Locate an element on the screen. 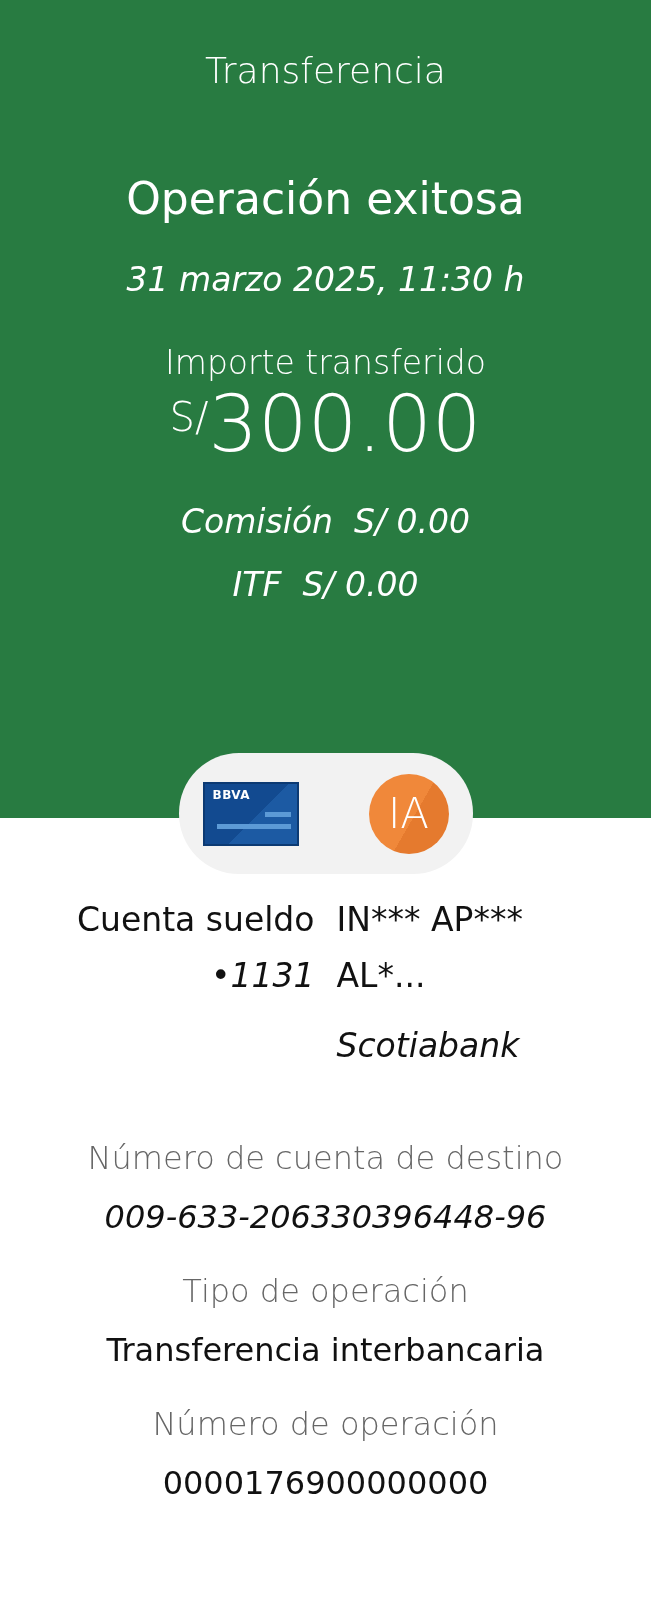  status-title: Operación exitosa is located at coordinates (325, 198).